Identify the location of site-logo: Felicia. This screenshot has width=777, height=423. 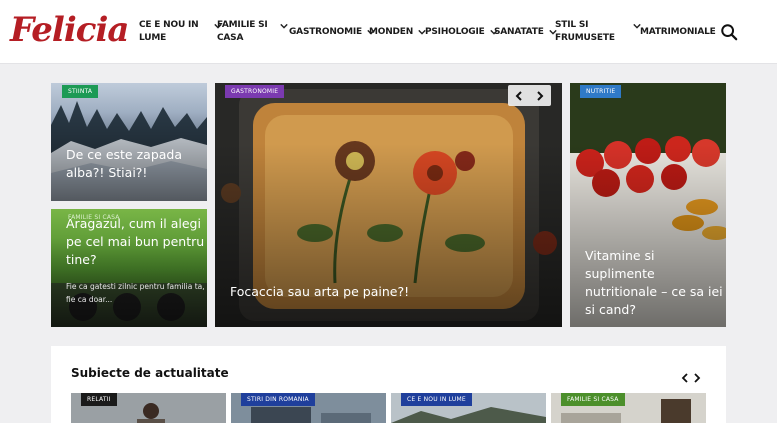
(69, 30).